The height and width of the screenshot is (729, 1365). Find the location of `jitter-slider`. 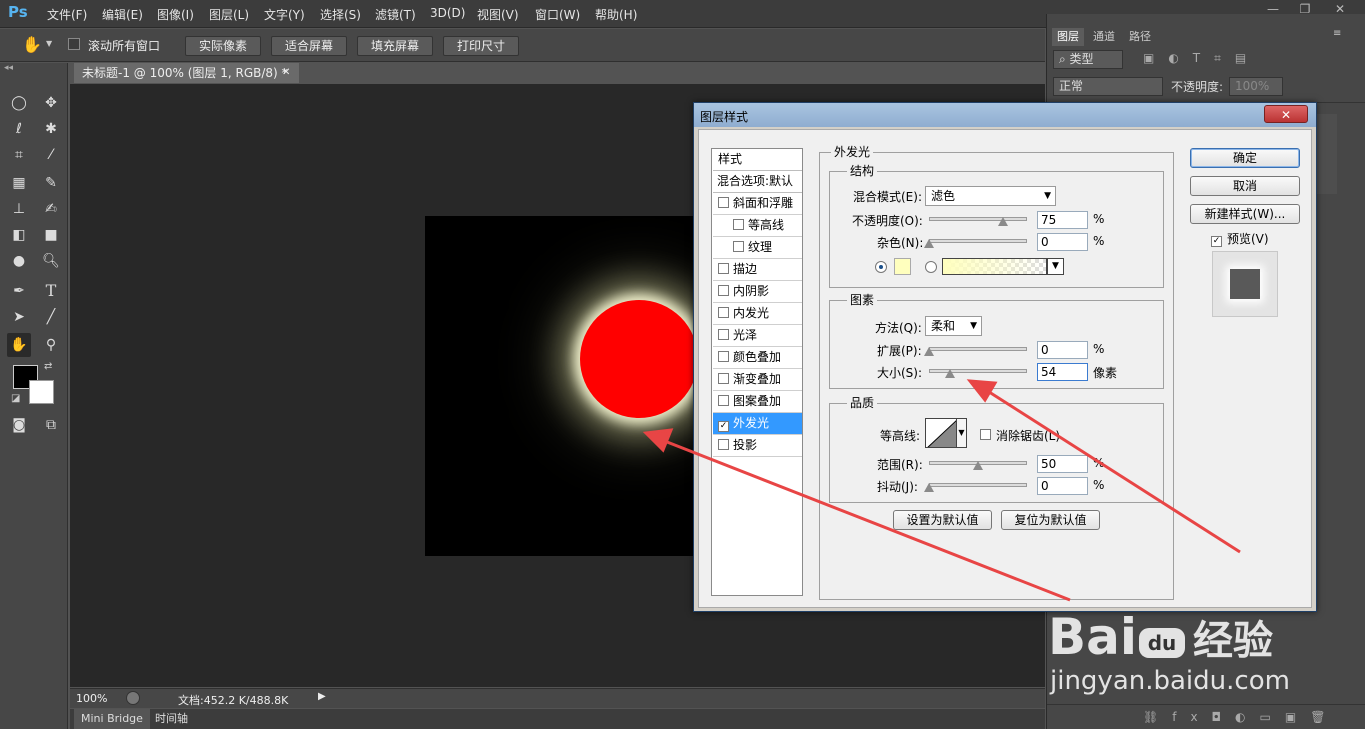

jitter-slider is located at coordinates (978, 485).